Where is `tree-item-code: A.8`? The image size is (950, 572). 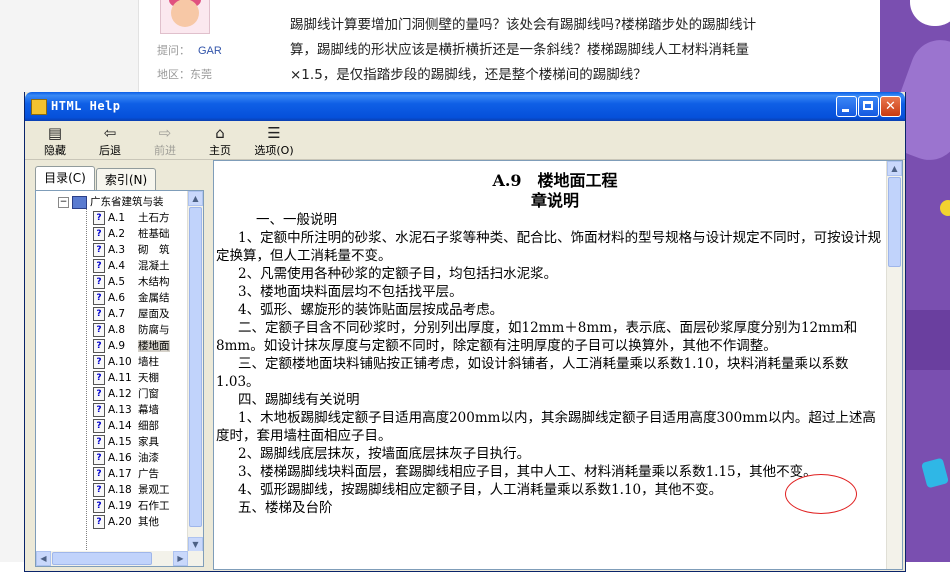 tree-item-code: A.8 is located at coordinates (117, 330).